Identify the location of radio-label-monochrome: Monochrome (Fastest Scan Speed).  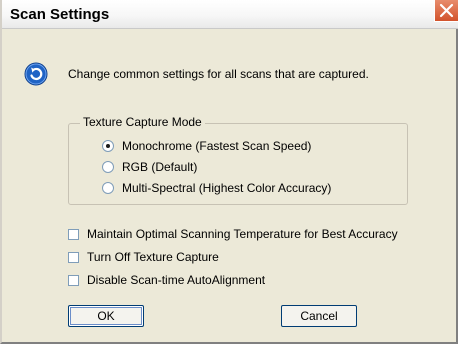
(217, 146).